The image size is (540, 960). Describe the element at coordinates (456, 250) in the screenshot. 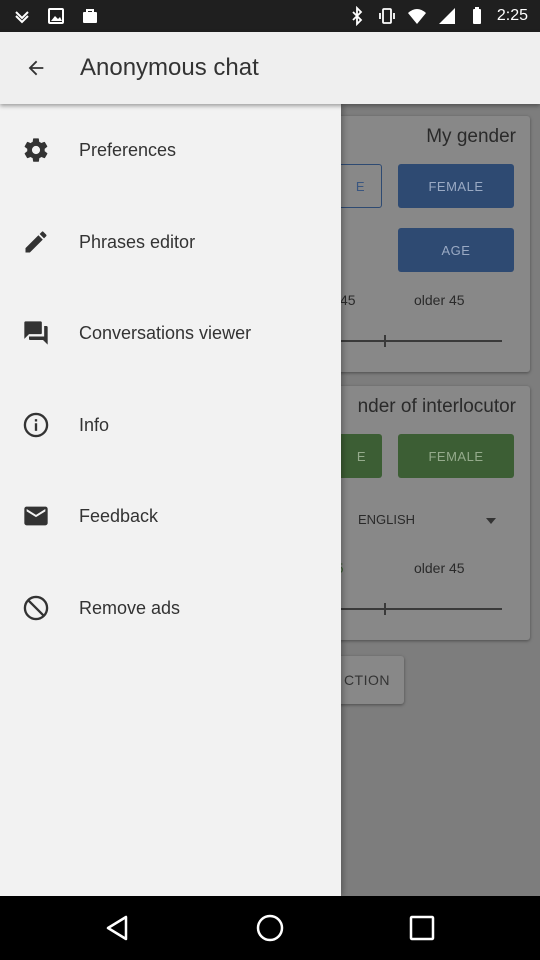

I see `age-button: AGE` at that location.